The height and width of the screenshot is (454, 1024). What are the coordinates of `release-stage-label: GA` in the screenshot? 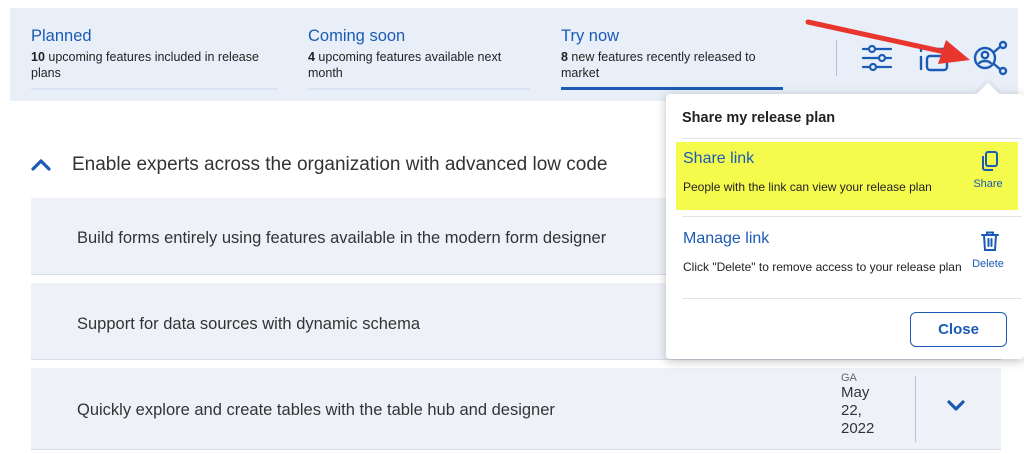 It's located at (849, 378).